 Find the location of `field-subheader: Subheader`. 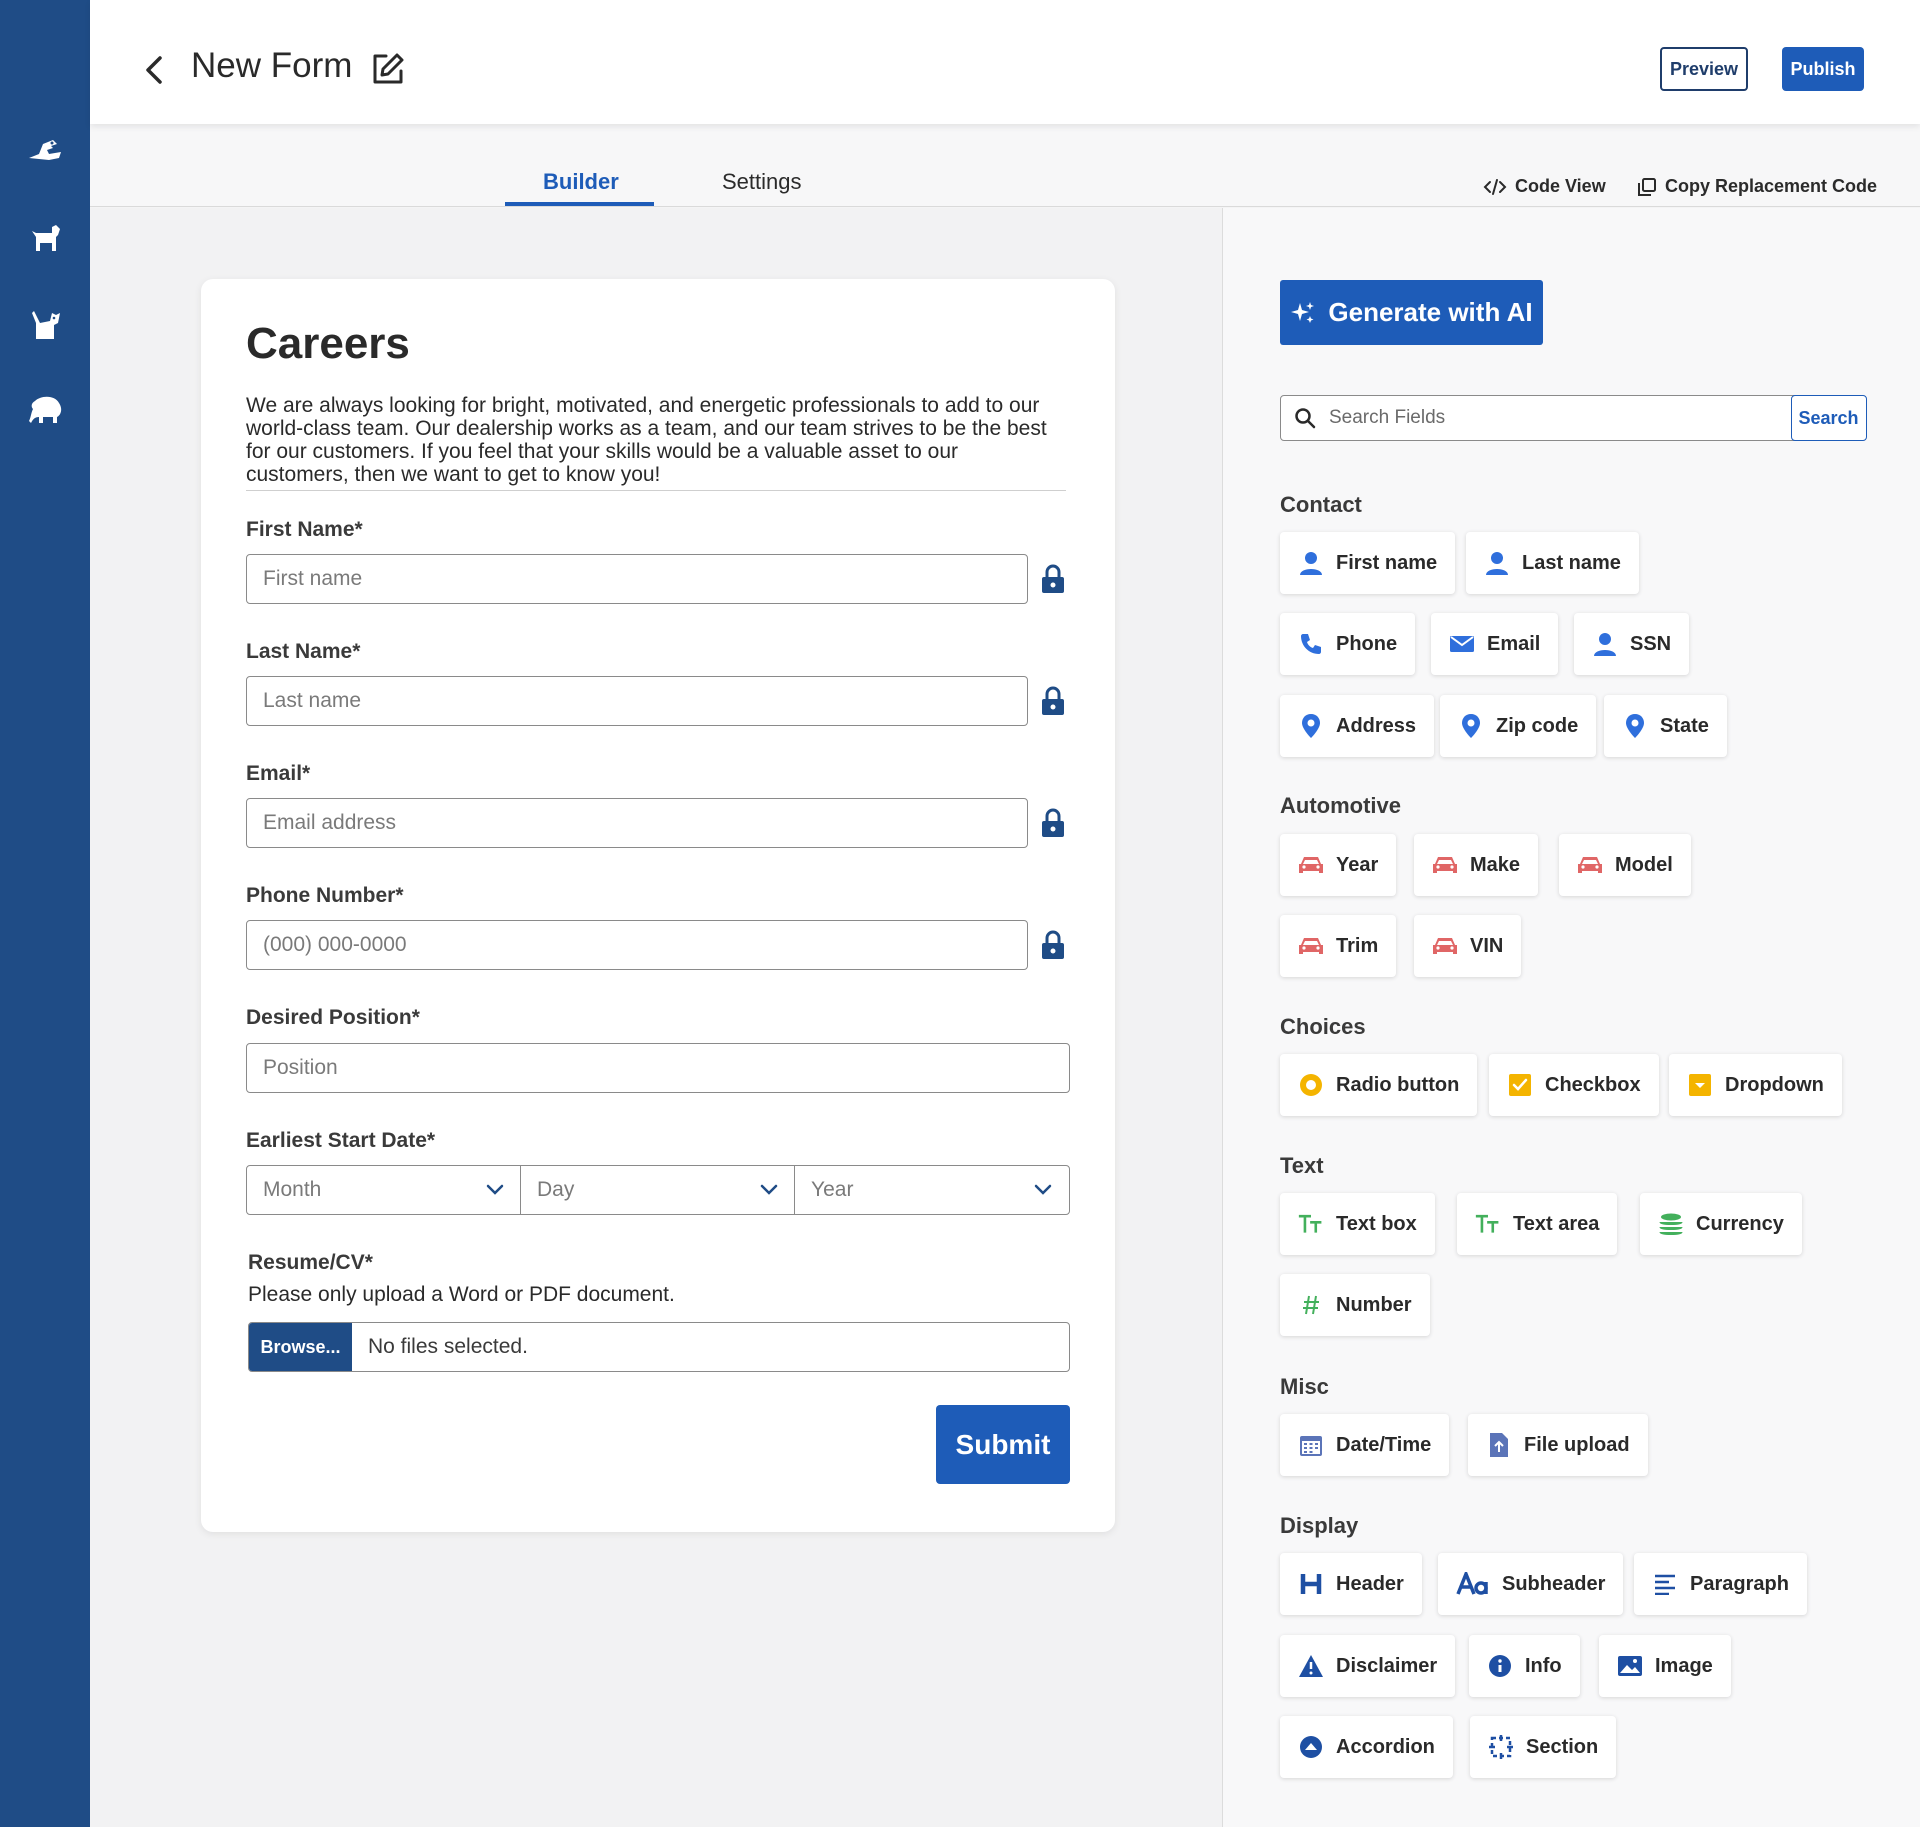

field-subheader: Subheader is located at coordinates (1531, 1584).